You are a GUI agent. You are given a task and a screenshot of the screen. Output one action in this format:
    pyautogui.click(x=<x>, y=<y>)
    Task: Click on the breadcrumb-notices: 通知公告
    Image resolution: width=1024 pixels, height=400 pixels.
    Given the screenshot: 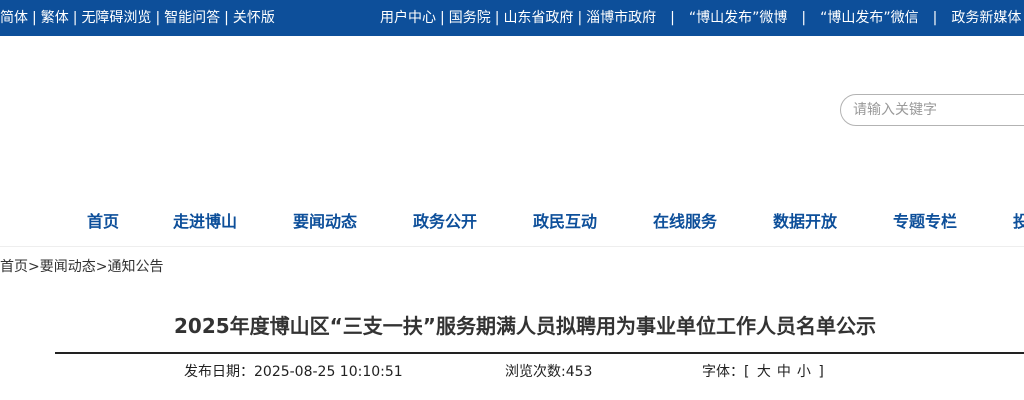 What is the action you would take?
    pyautogui.click(x=135, y=267)
    